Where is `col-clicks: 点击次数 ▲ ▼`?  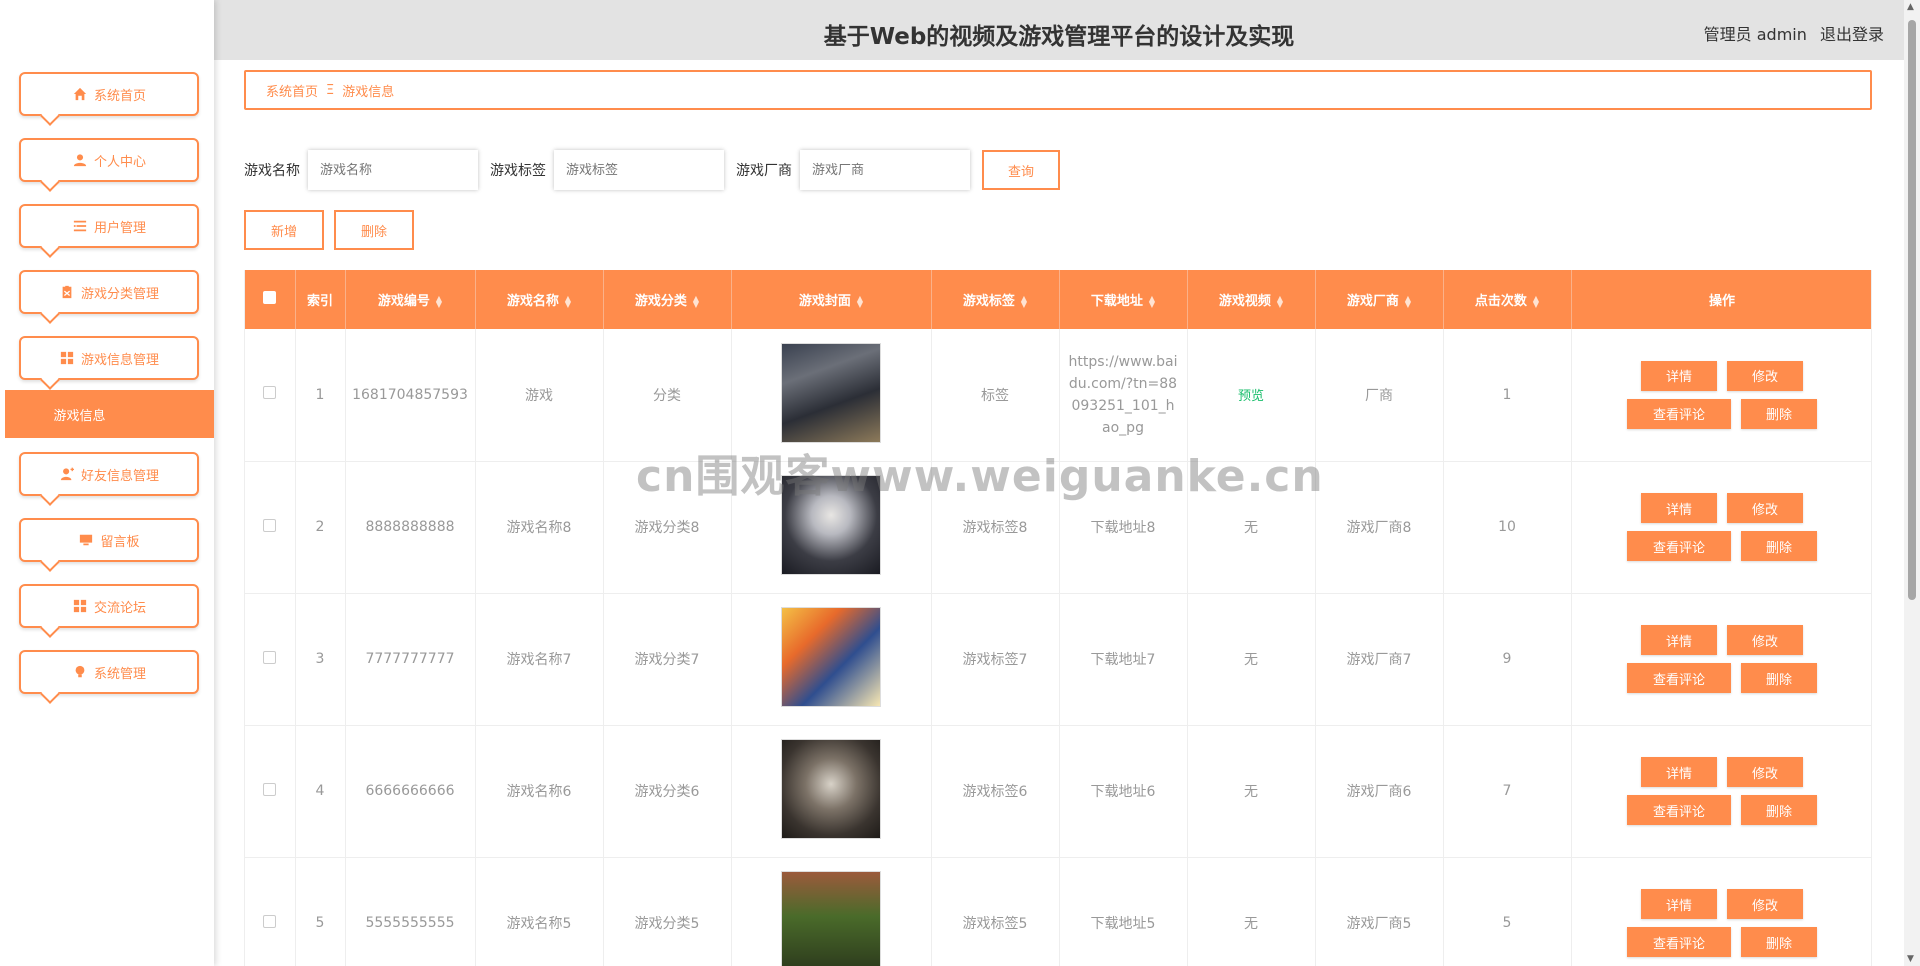 col-clicks: 点击次数 ▲ ▼ is located at coordinates (1507, 299).